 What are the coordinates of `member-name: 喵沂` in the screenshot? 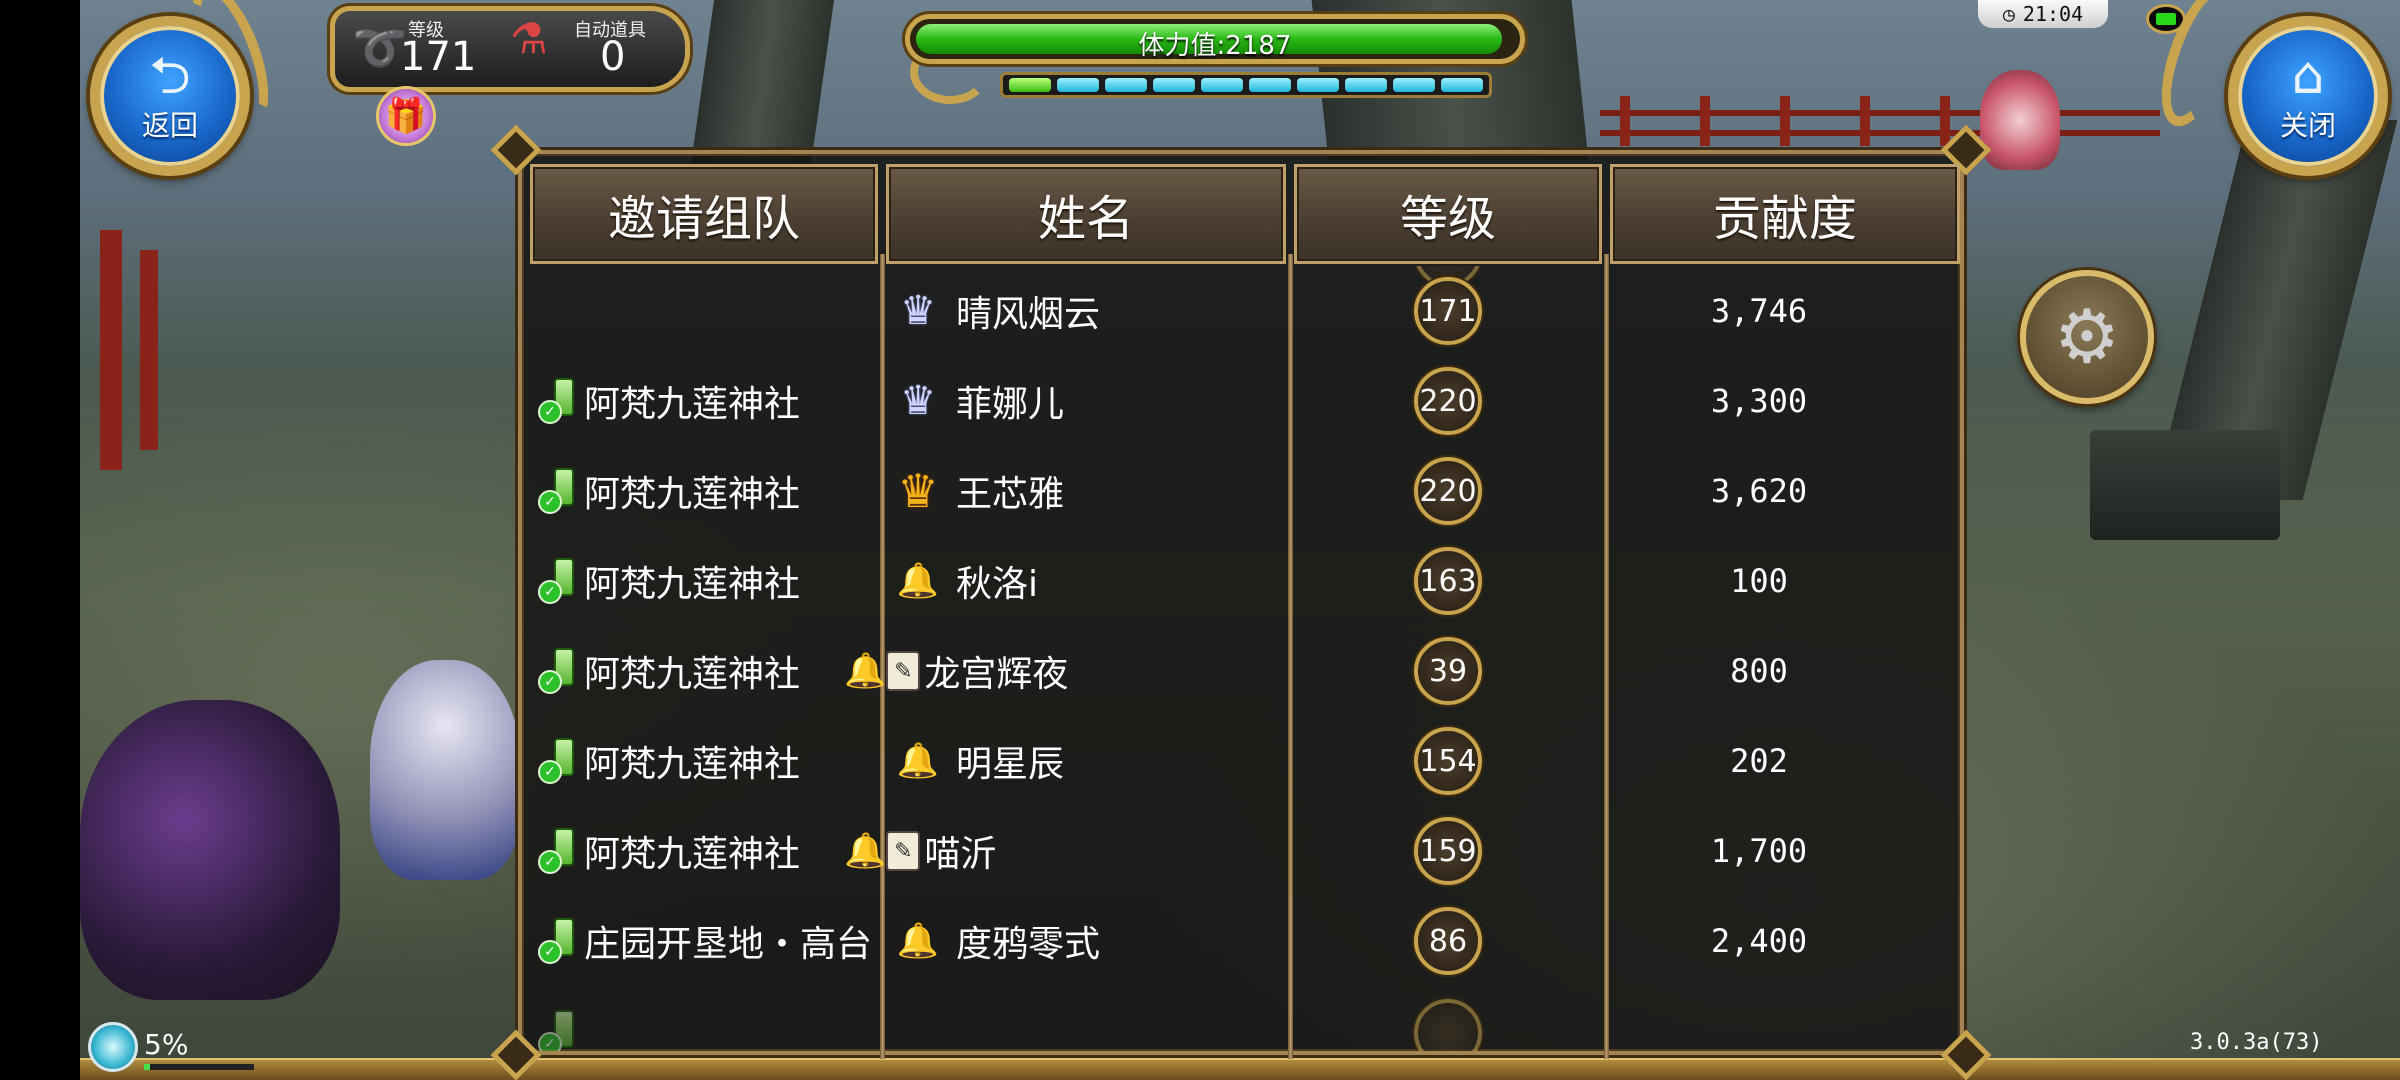 It's located at (960, 854).